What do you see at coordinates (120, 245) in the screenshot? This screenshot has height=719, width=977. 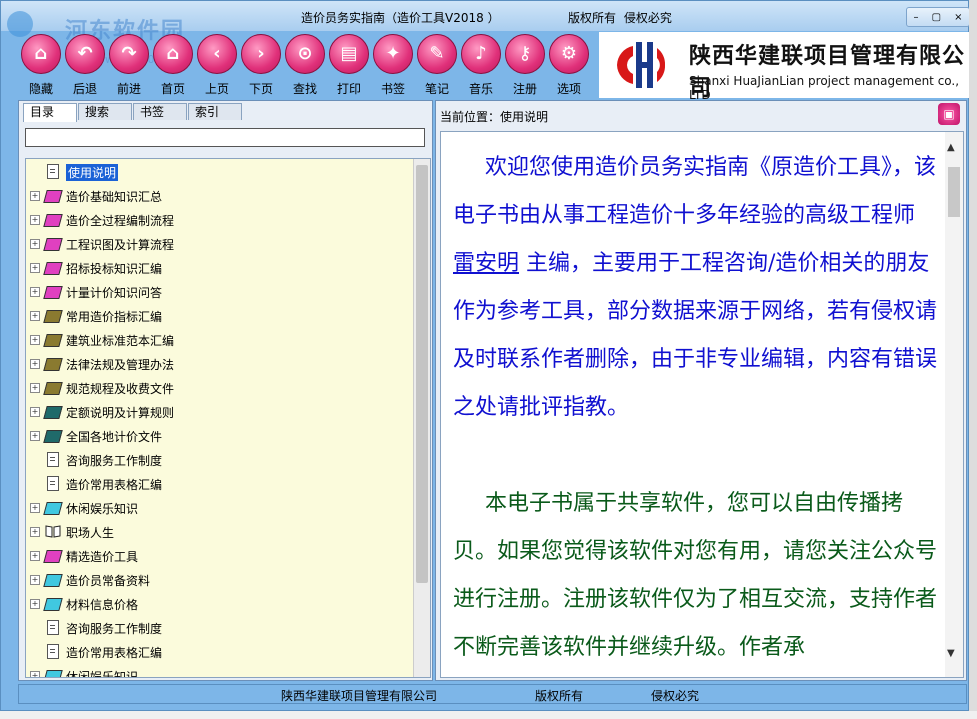 I see `tree-item-label: 工程识图及计算流程` at bounding box center [120, 245].